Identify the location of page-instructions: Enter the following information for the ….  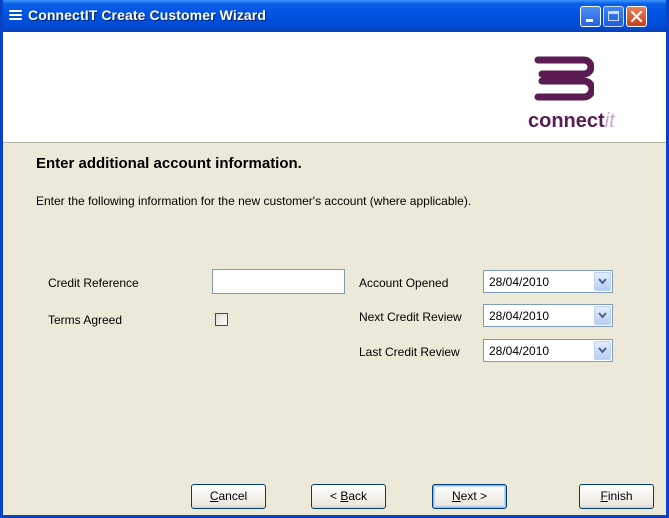
(254, 201).